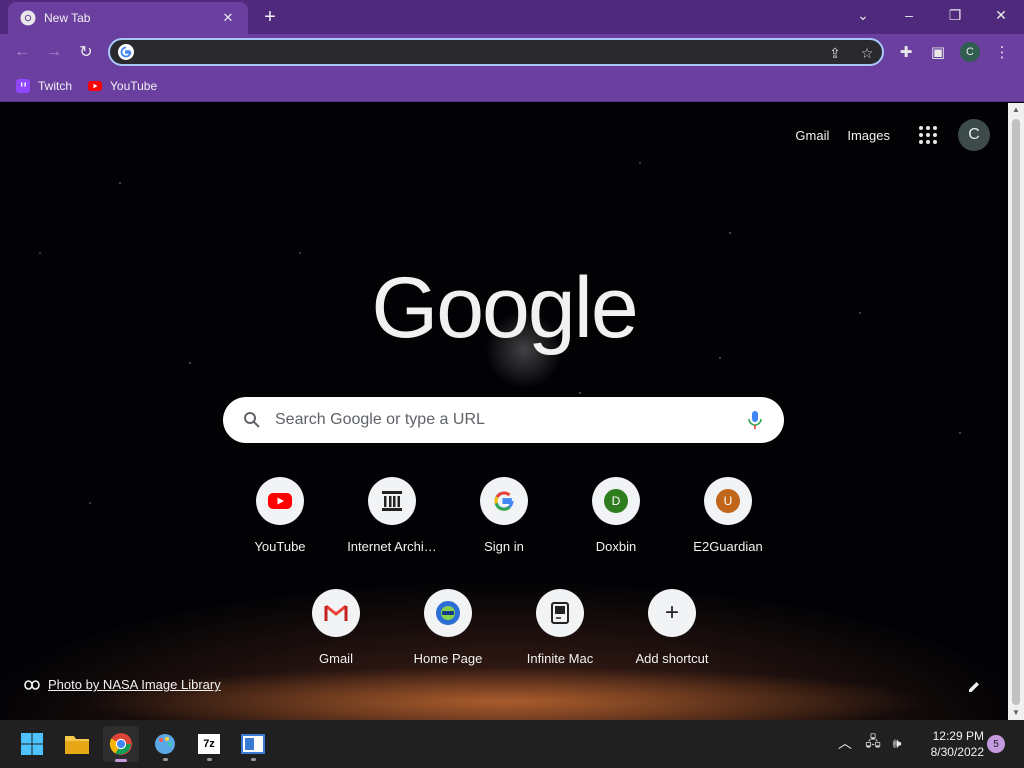 This screenshot has height=768, width=1024. Describe the element at coordinates (672, 658) in the screenshot. I see `shortcut-label: Add shortcut` at that location.